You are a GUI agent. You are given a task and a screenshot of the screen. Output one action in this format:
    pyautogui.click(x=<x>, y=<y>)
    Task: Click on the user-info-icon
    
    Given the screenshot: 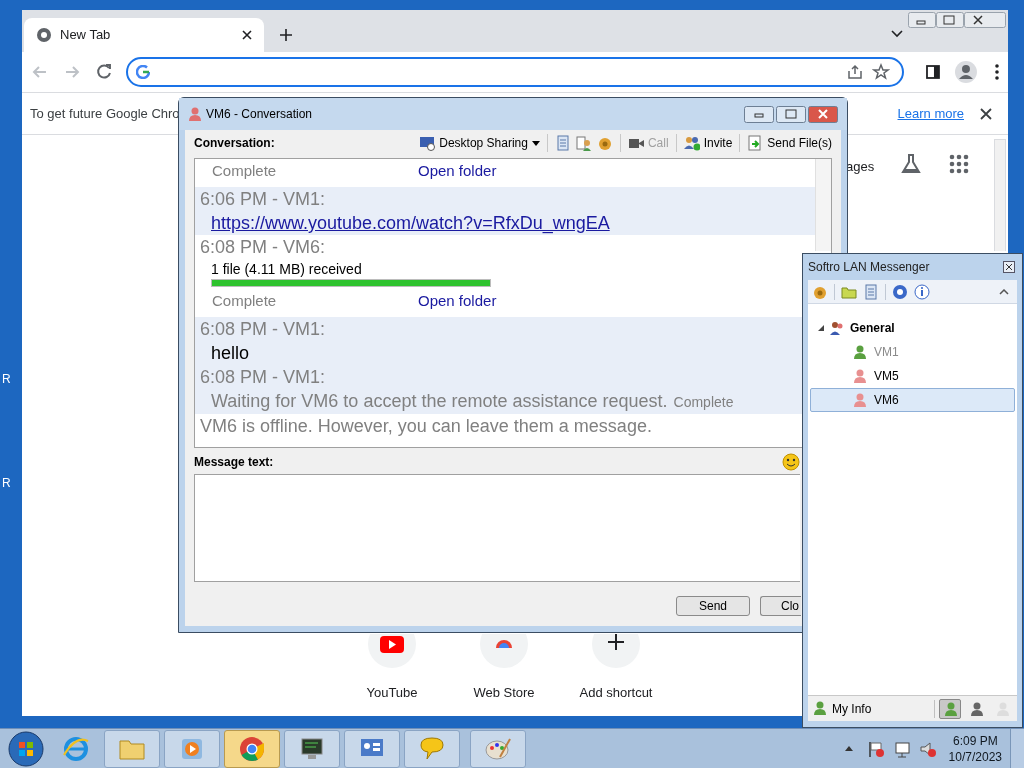 What is the action you would take?
    pyautogui.click(x=583, y=143)
    